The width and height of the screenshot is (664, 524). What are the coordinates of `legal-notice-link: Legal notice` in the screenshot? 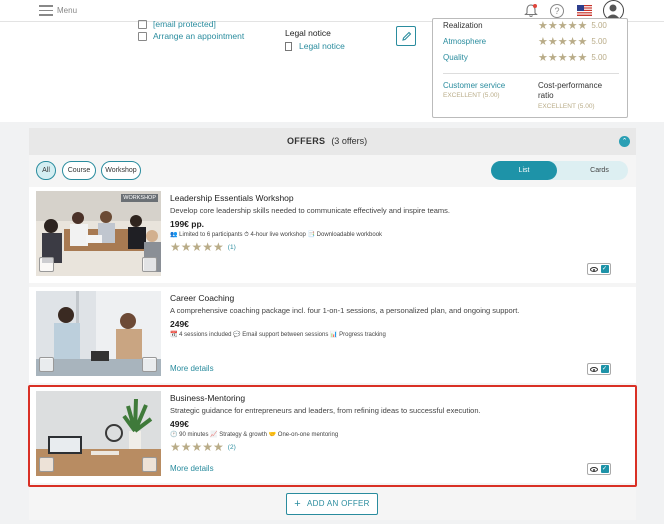 It's located at (315, 46).